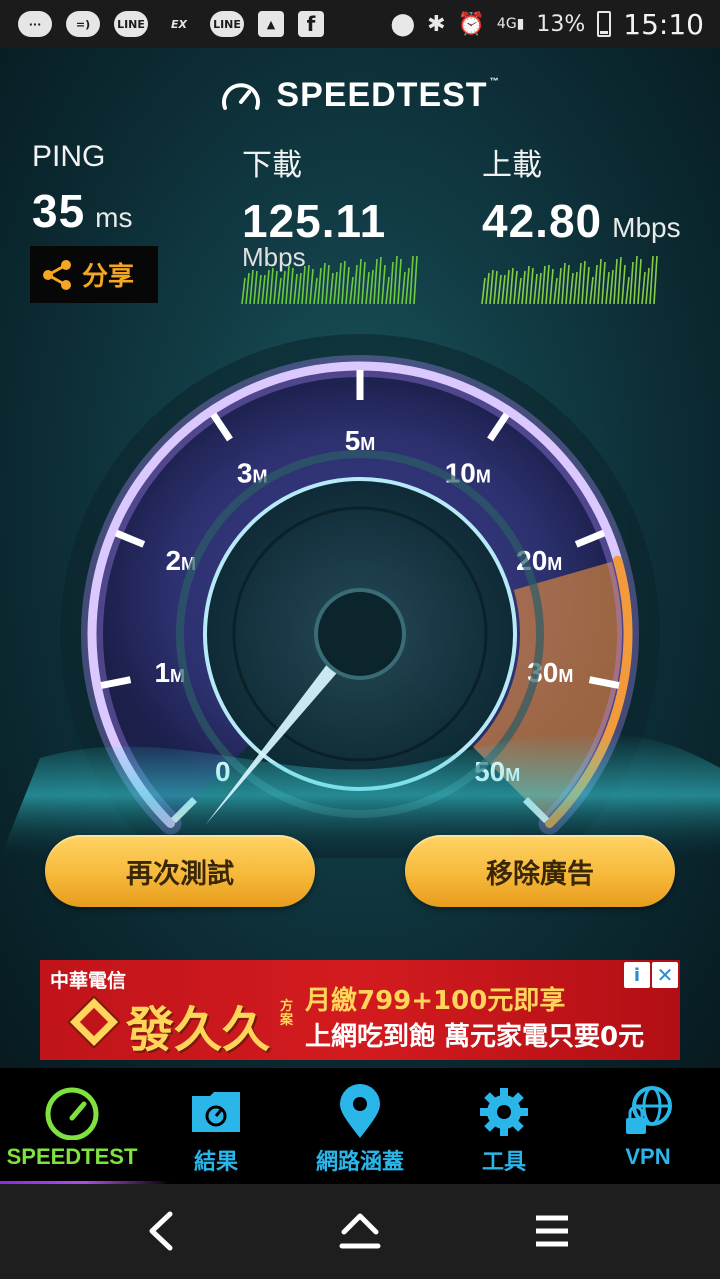 Image resolution: width=720 pixels, height=1279 pixels. Describe the element at coordinates (180, 871) in the screenshot. I see `retest-button: 再次測試` at that location.